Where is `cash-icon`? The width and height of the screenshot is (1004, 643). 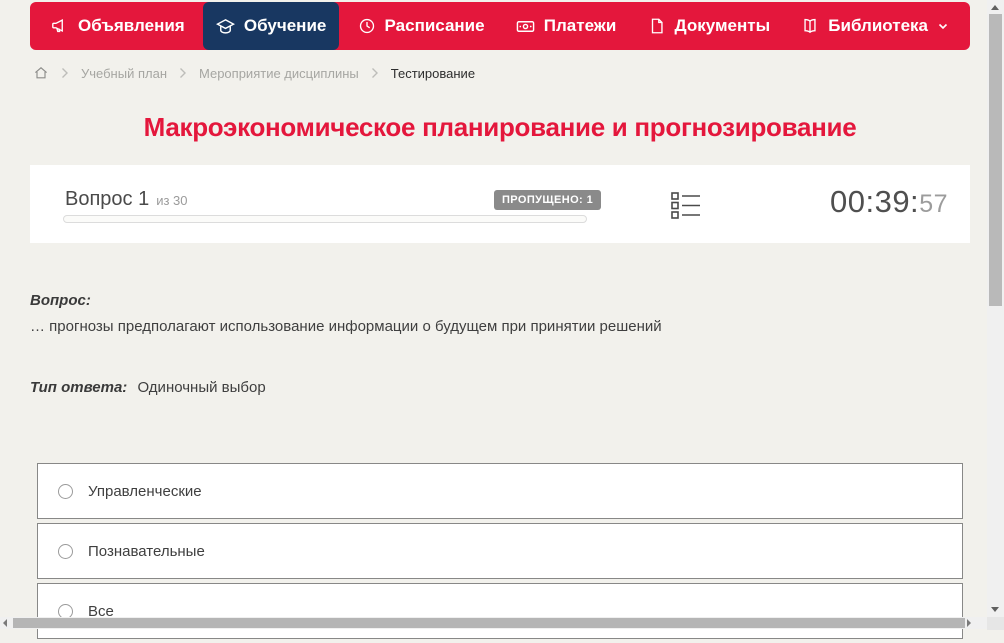 cash-icon is located at coordinates (525, 26).